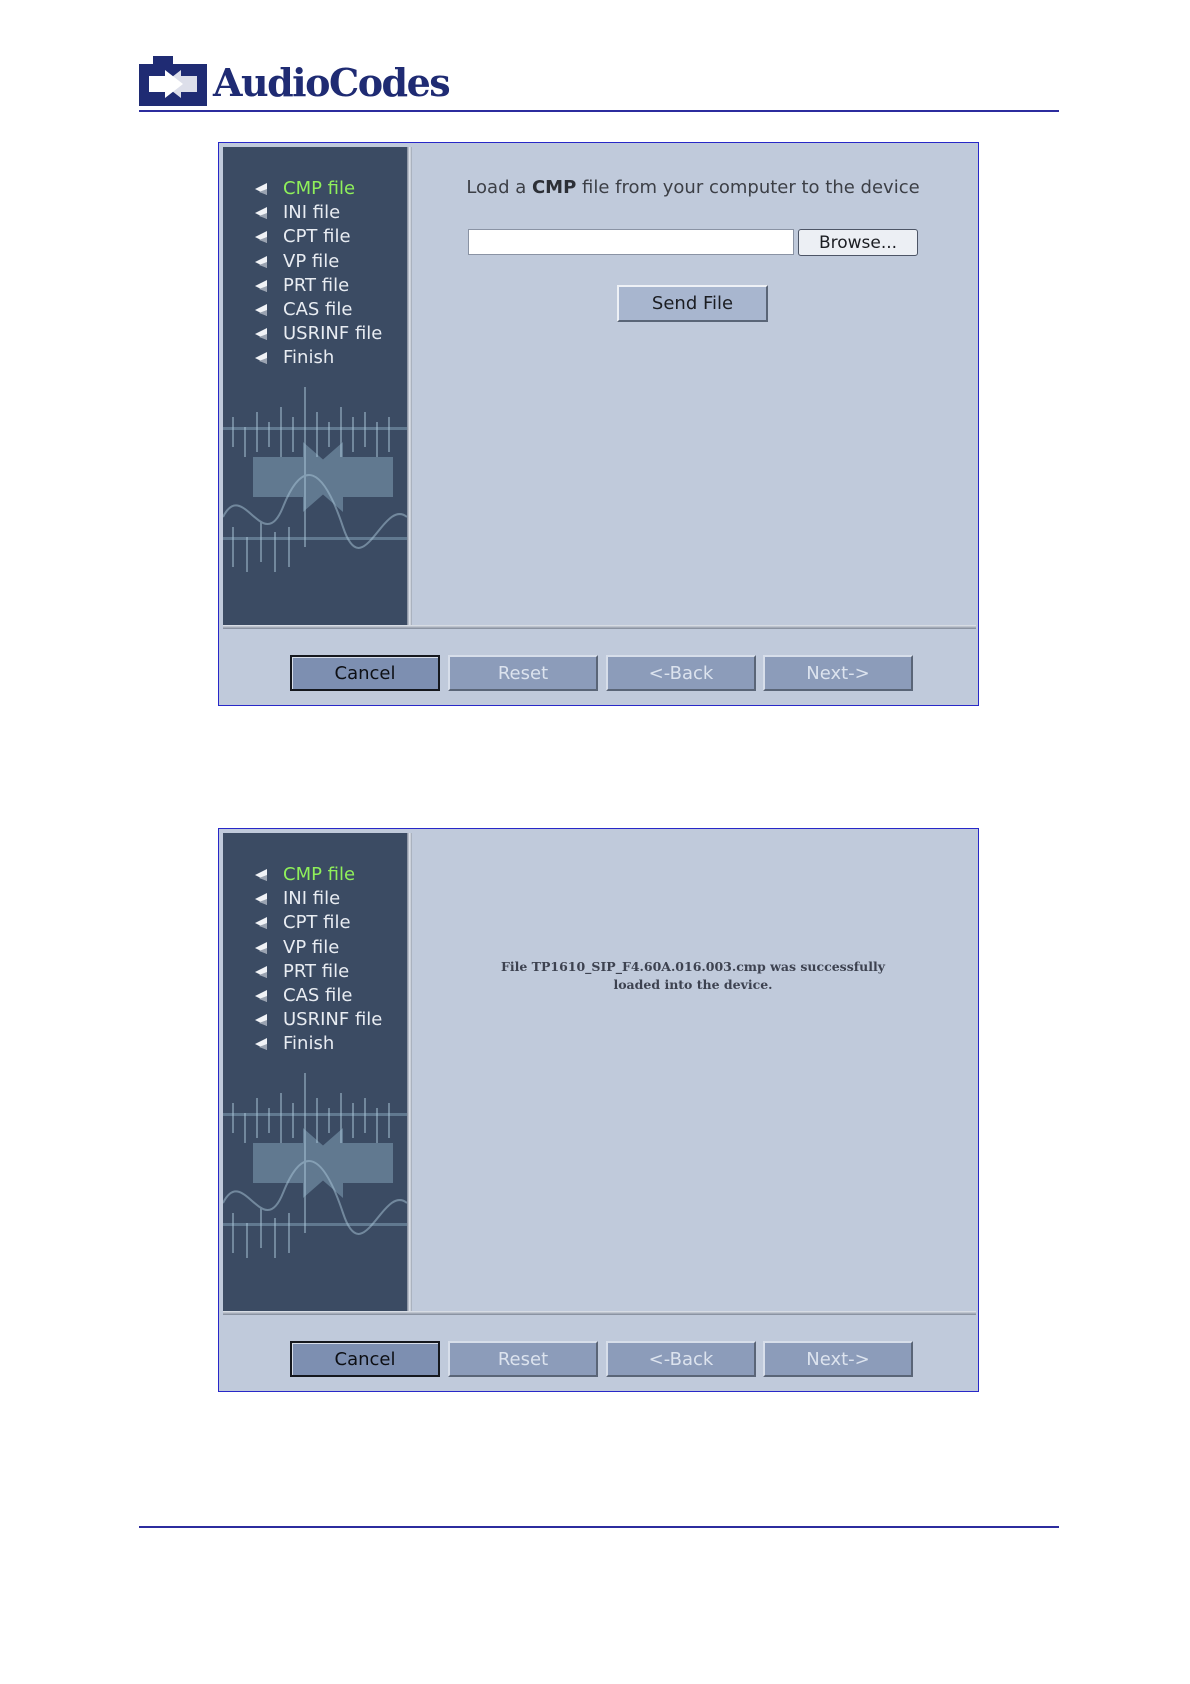  Describe the element at coordinates (599, 1527) in the screenshot. I see `footer-rule` at that location.